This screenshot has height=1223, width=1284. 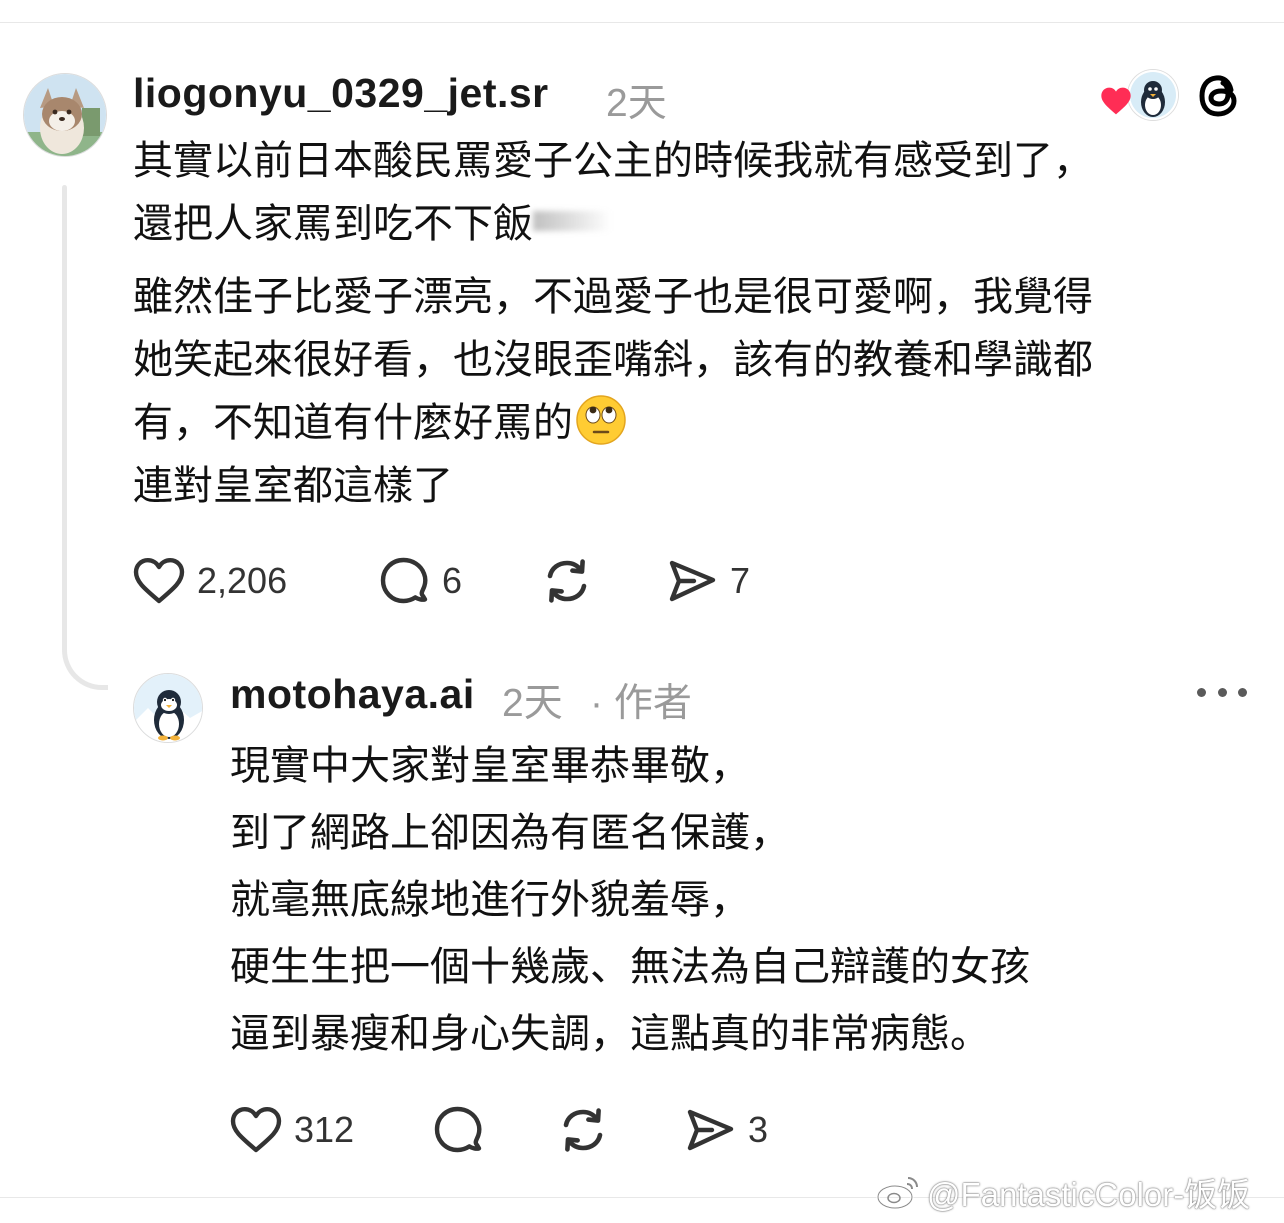 I want to click on reply-timestamp: 2天, so click(x=532, y=703).